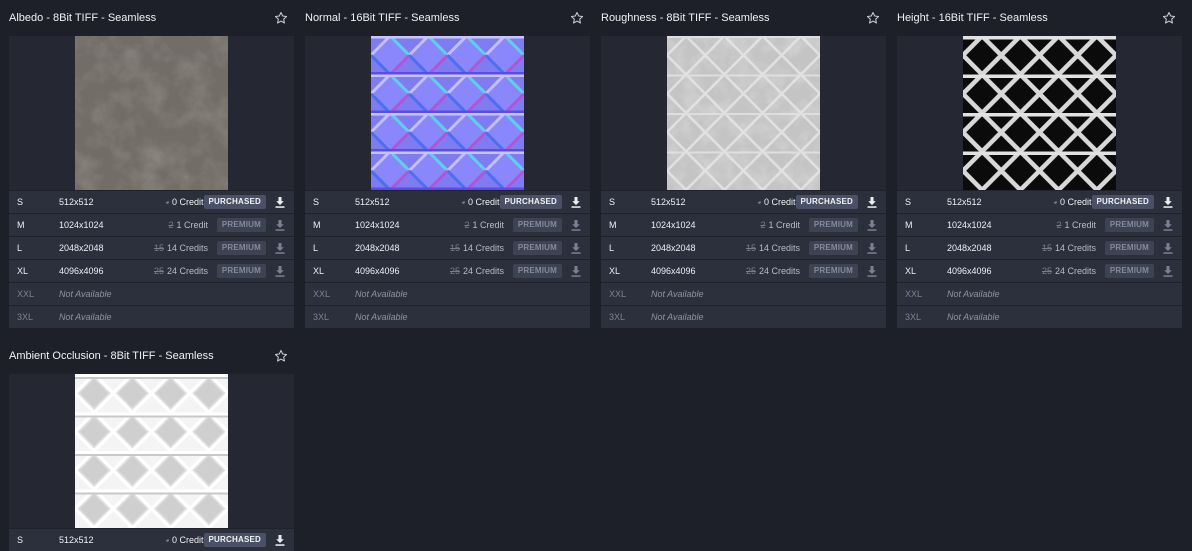  Describe the element at coordinates (1075, 271) in the screenshot. I see `credit-price: 24 Credits` at that location.